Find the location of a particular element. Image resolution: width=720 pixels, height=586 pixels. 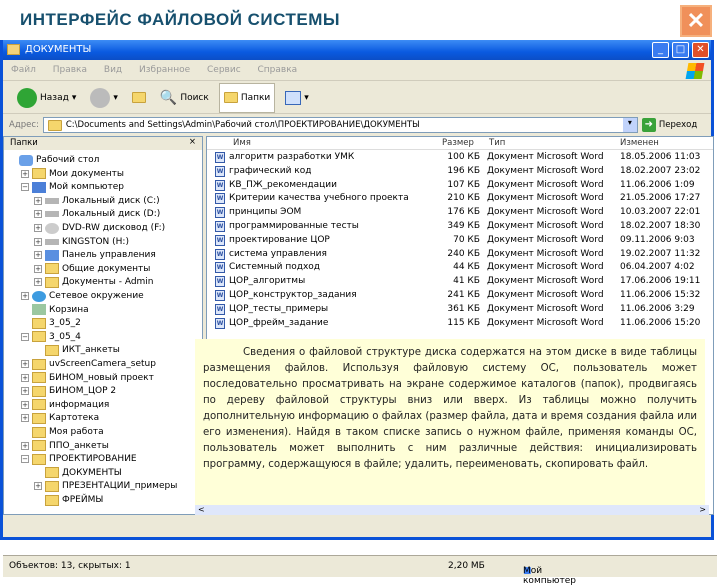

tree-item: − 3_05_4 is located at coordinates (51, 337).